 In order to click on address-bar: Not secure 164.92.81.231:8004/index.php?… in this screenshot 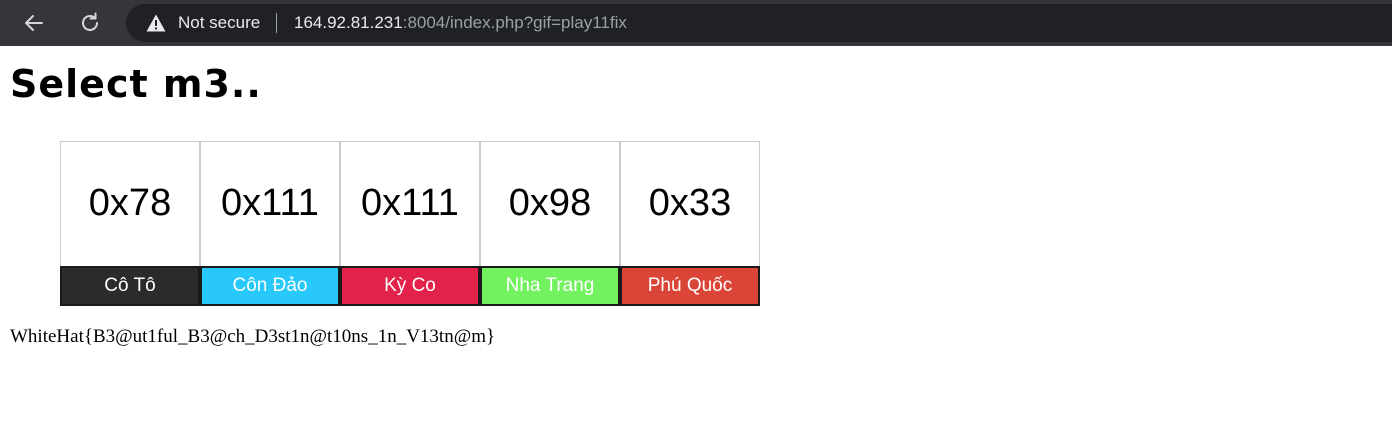, I will do `click(759, 23)`.